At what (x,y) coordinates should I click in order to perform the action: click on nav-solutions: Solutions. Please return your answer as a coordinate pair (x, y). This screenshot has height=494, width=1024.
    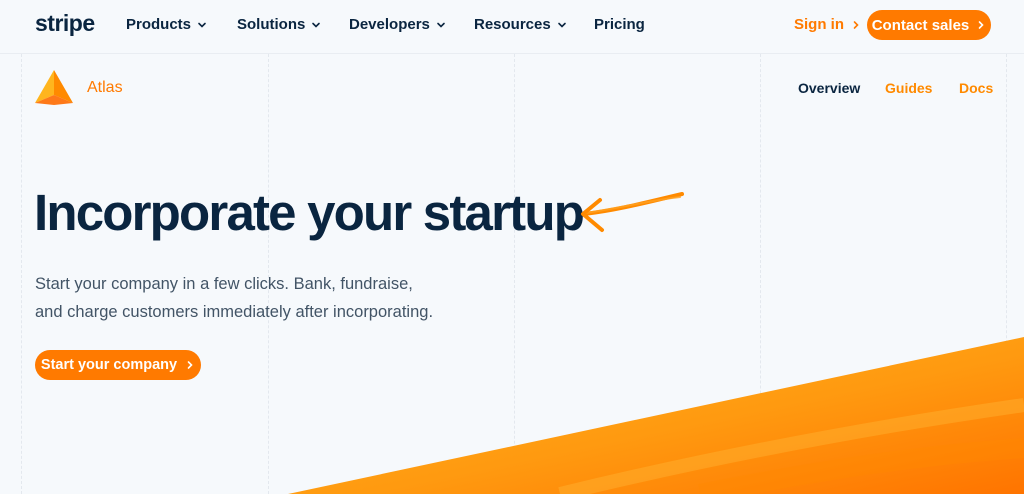
    Looking at the image, I should click on (279, 24).